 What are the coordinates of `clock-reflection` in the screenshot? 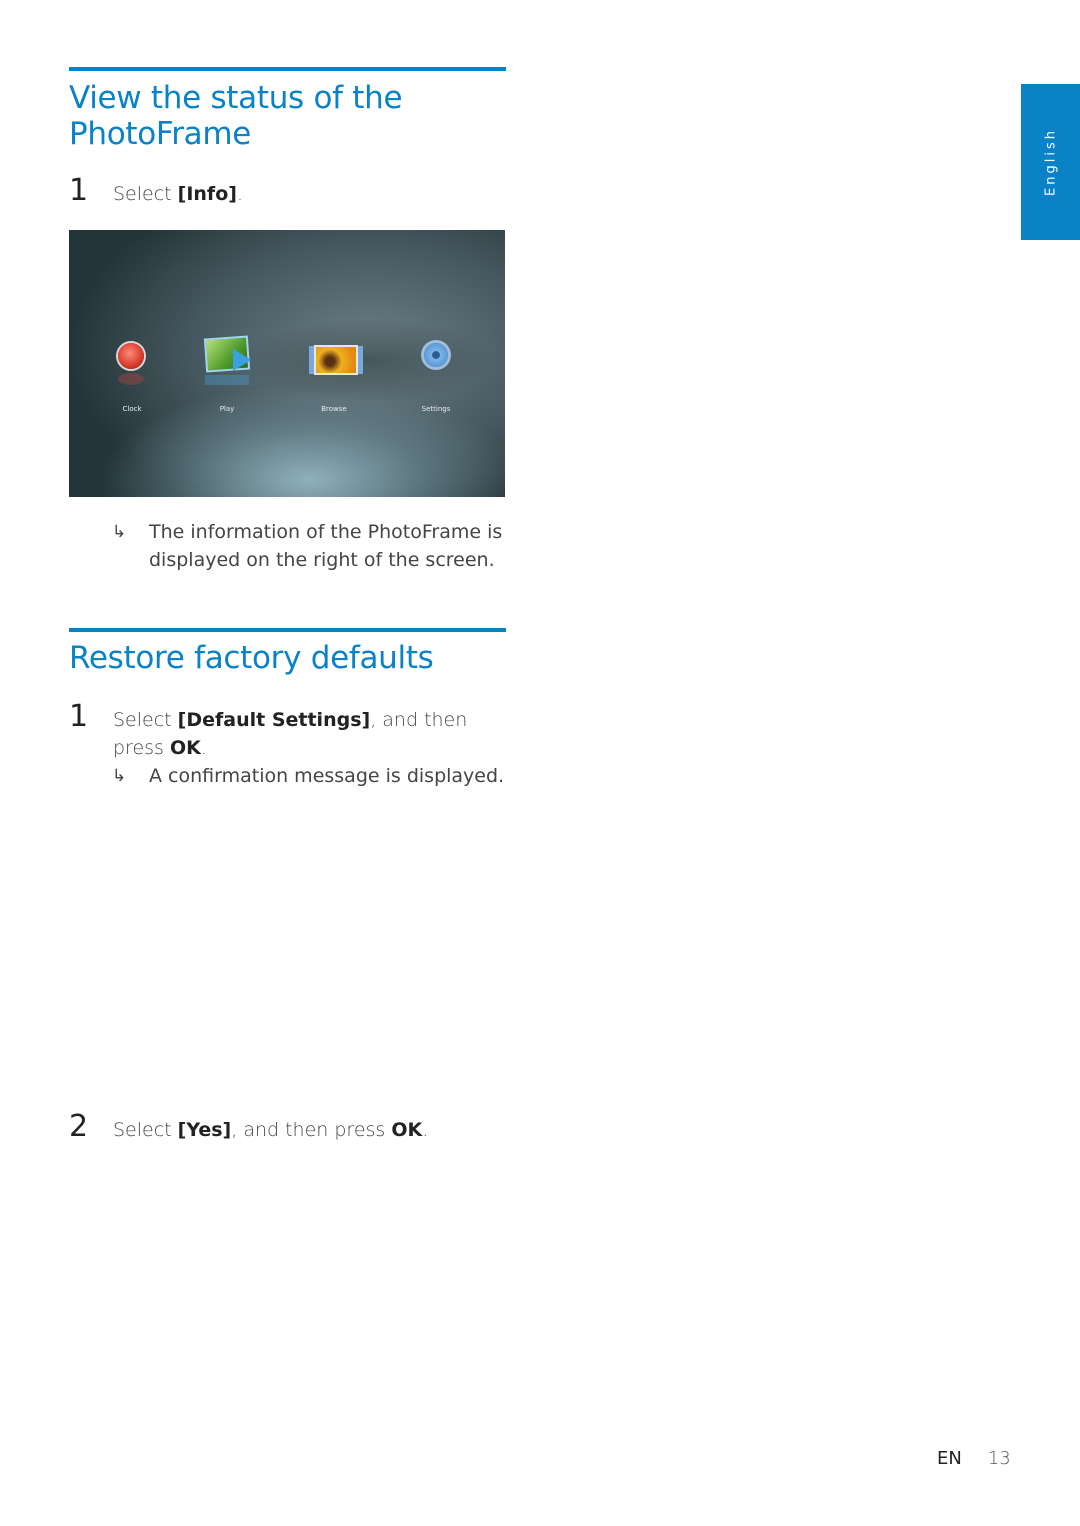 It's located at (131, 379).